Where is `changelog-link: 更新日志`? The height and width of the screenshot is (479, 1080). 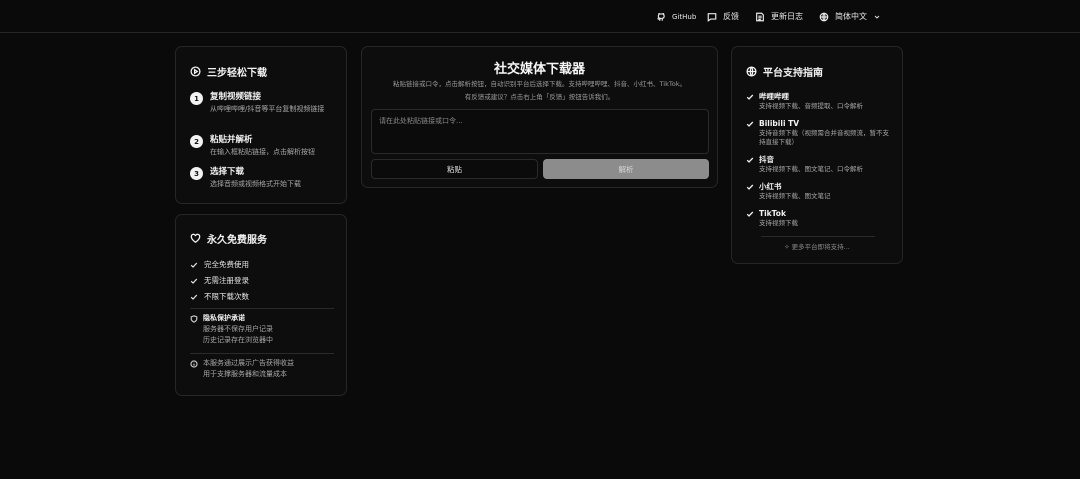
changelog-link: 更新日志 is located at coordinates (779, 16).